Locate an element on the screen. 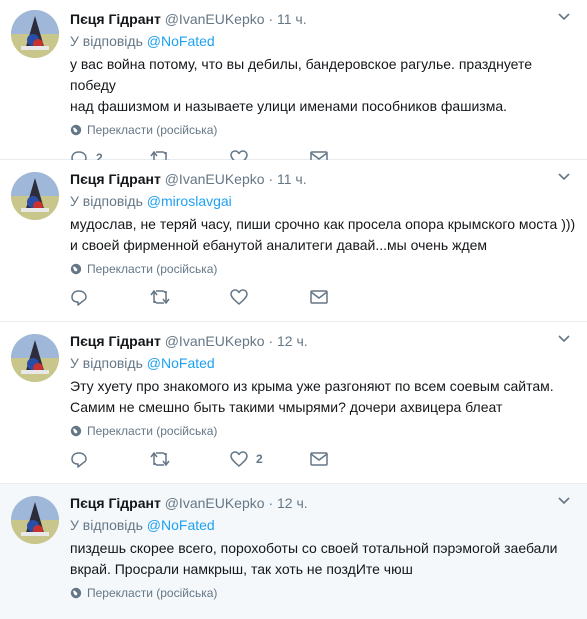 This screenshot has width=587, height=619. reply-context: У відповідь @miroslavgai is located at coordinates (323, 201).